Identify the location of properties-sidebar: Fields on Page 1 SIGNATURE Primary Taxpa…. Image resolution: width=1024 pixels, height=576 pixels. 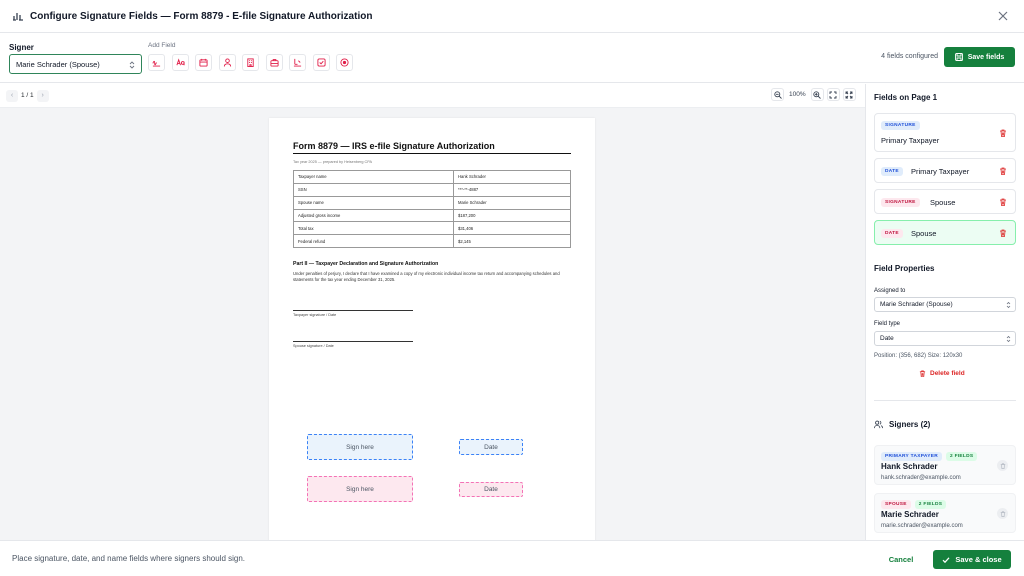
(944, 312).